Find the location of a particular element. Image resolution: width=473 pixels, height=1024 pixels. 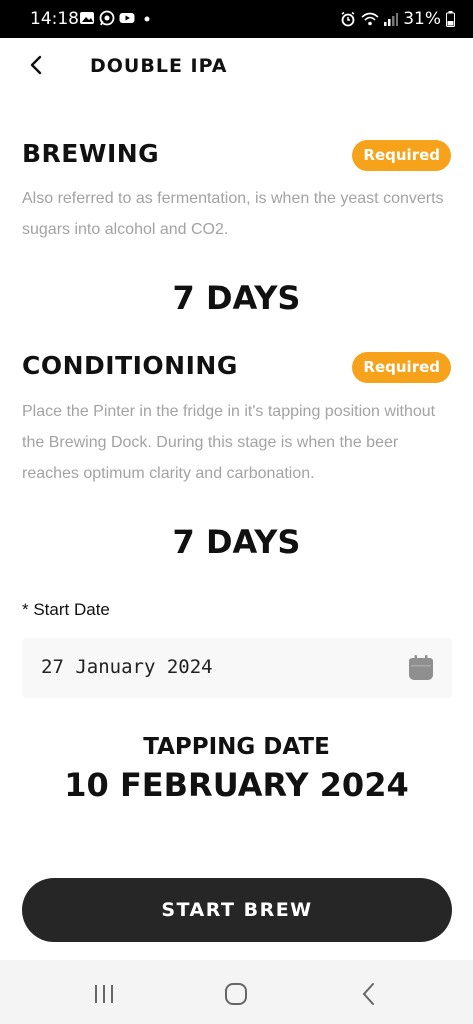

conditioning-required-badge: Required is located at coordinates (401, 367).